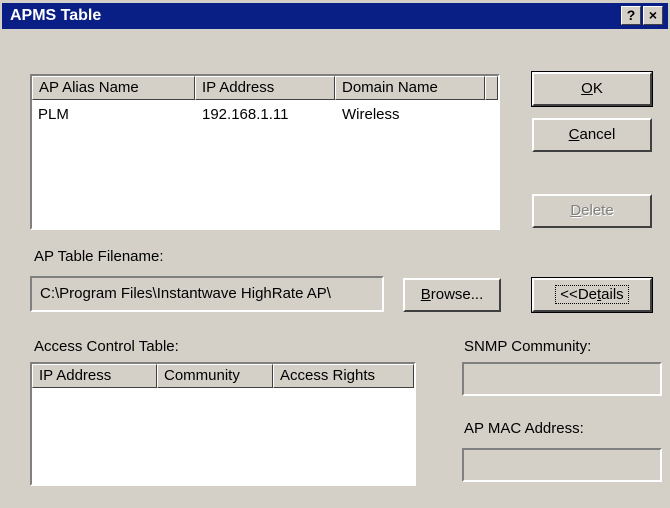 The image size is (670, 508). What do you see at coordinates (371, 114) in the screenshot?
I see `cell-domain: Wireless` at bounding box center [371, 114].